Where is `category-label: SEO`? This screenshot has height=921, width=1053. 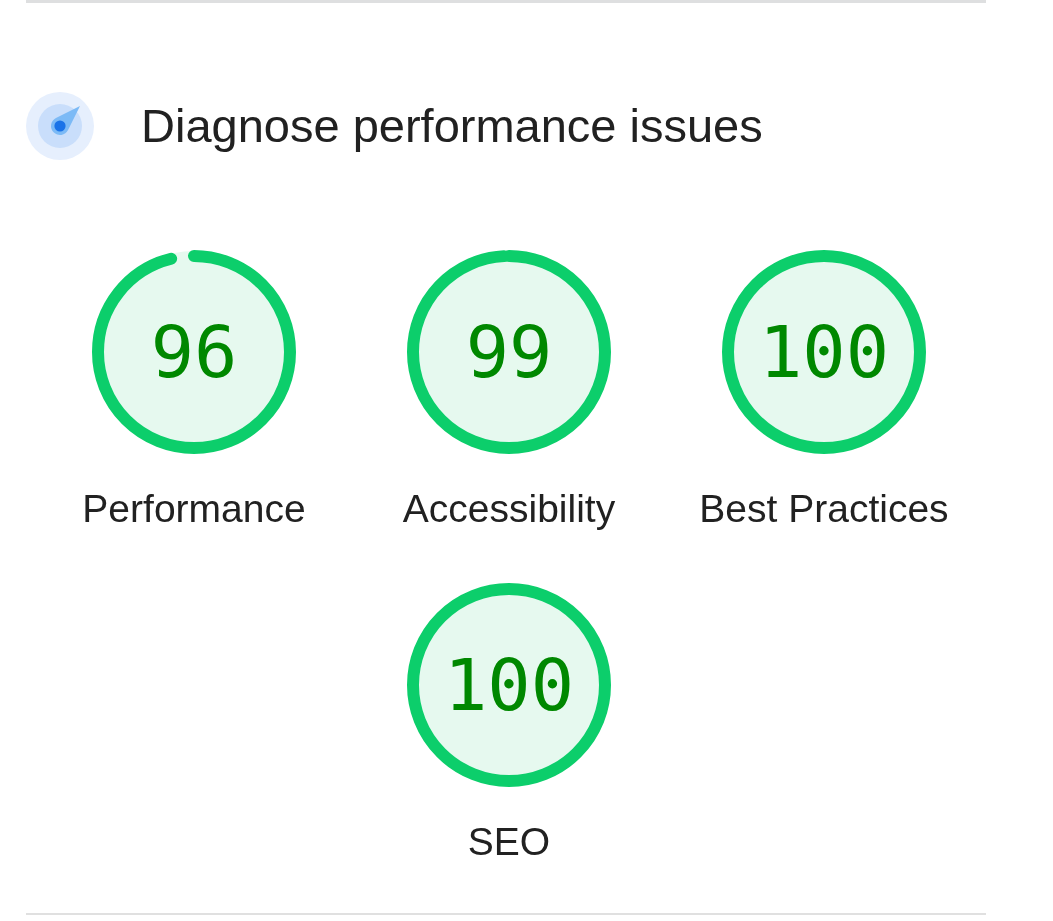 category-label: SEO is located at coordinates (509, 842).